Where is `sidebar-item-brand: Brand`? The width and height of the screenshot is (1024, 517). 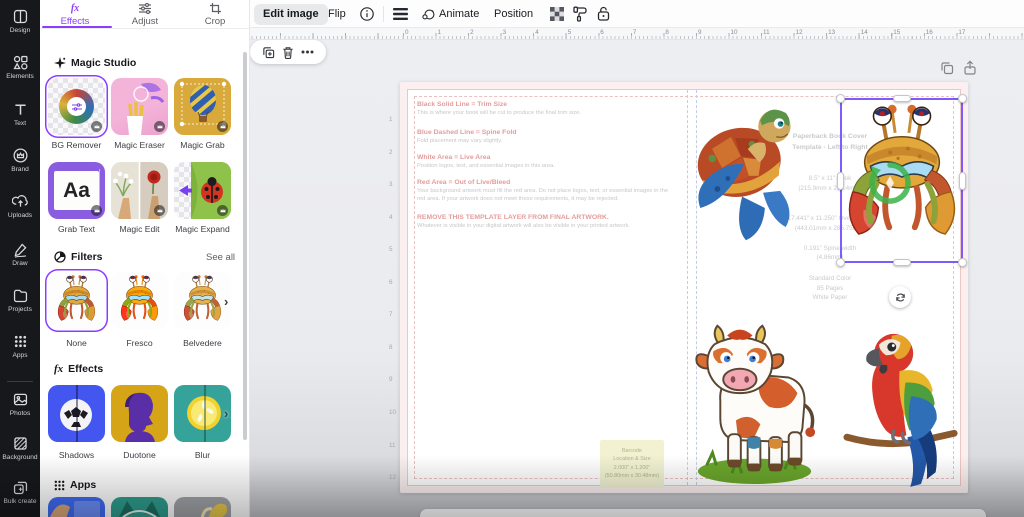 sidebar-item-brand: Brand is located at coordinates (20, 168).